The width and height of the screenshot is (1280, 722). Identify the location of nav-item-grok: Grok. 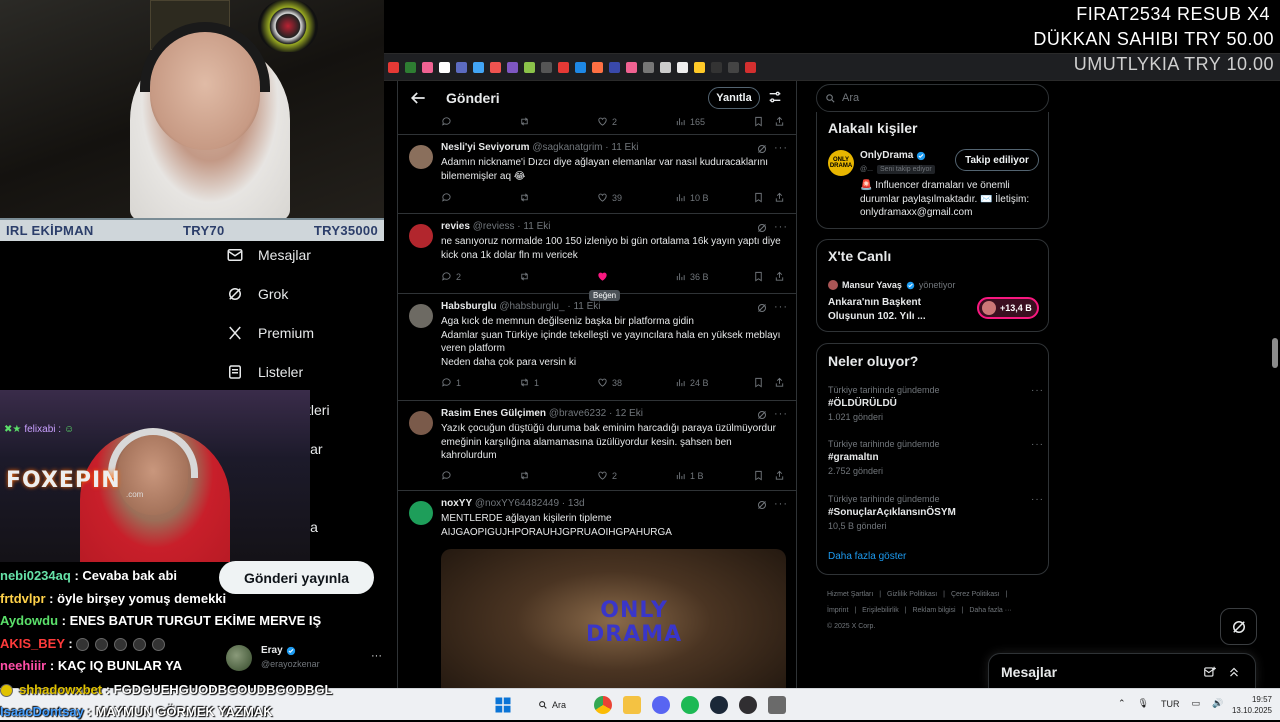
(257, 294).